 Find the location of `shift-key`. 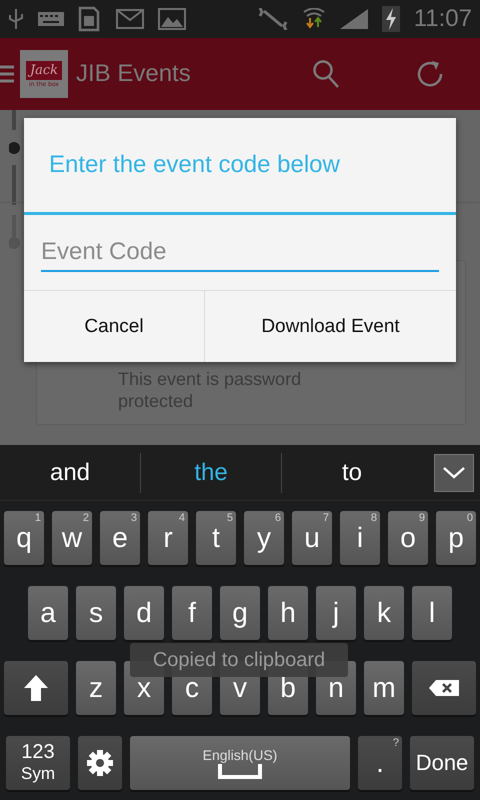

shift-key is located at coordinates (36, 688).